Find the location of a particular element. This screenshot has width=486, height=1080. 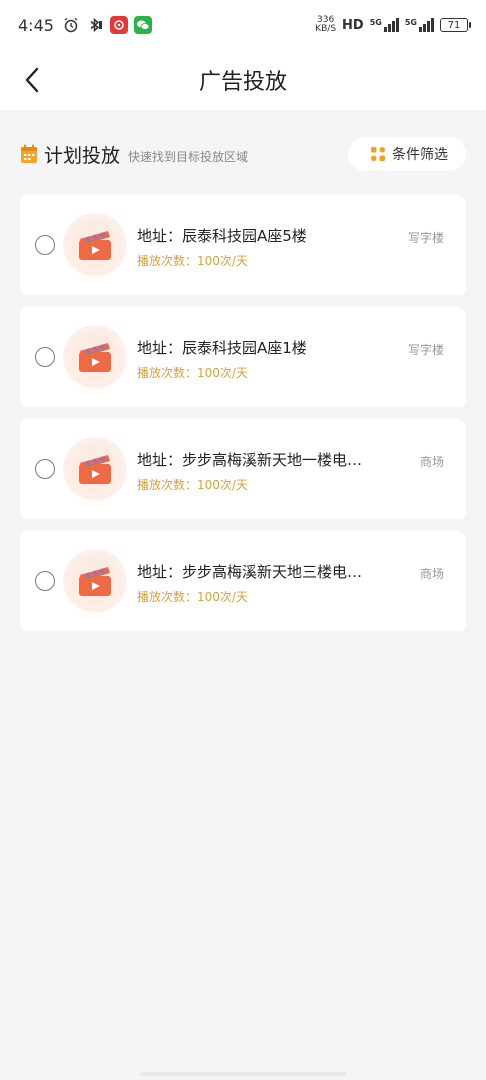

card-address: 地址：辰泰科技园A座5楼 is located at coordinates (222, 236).